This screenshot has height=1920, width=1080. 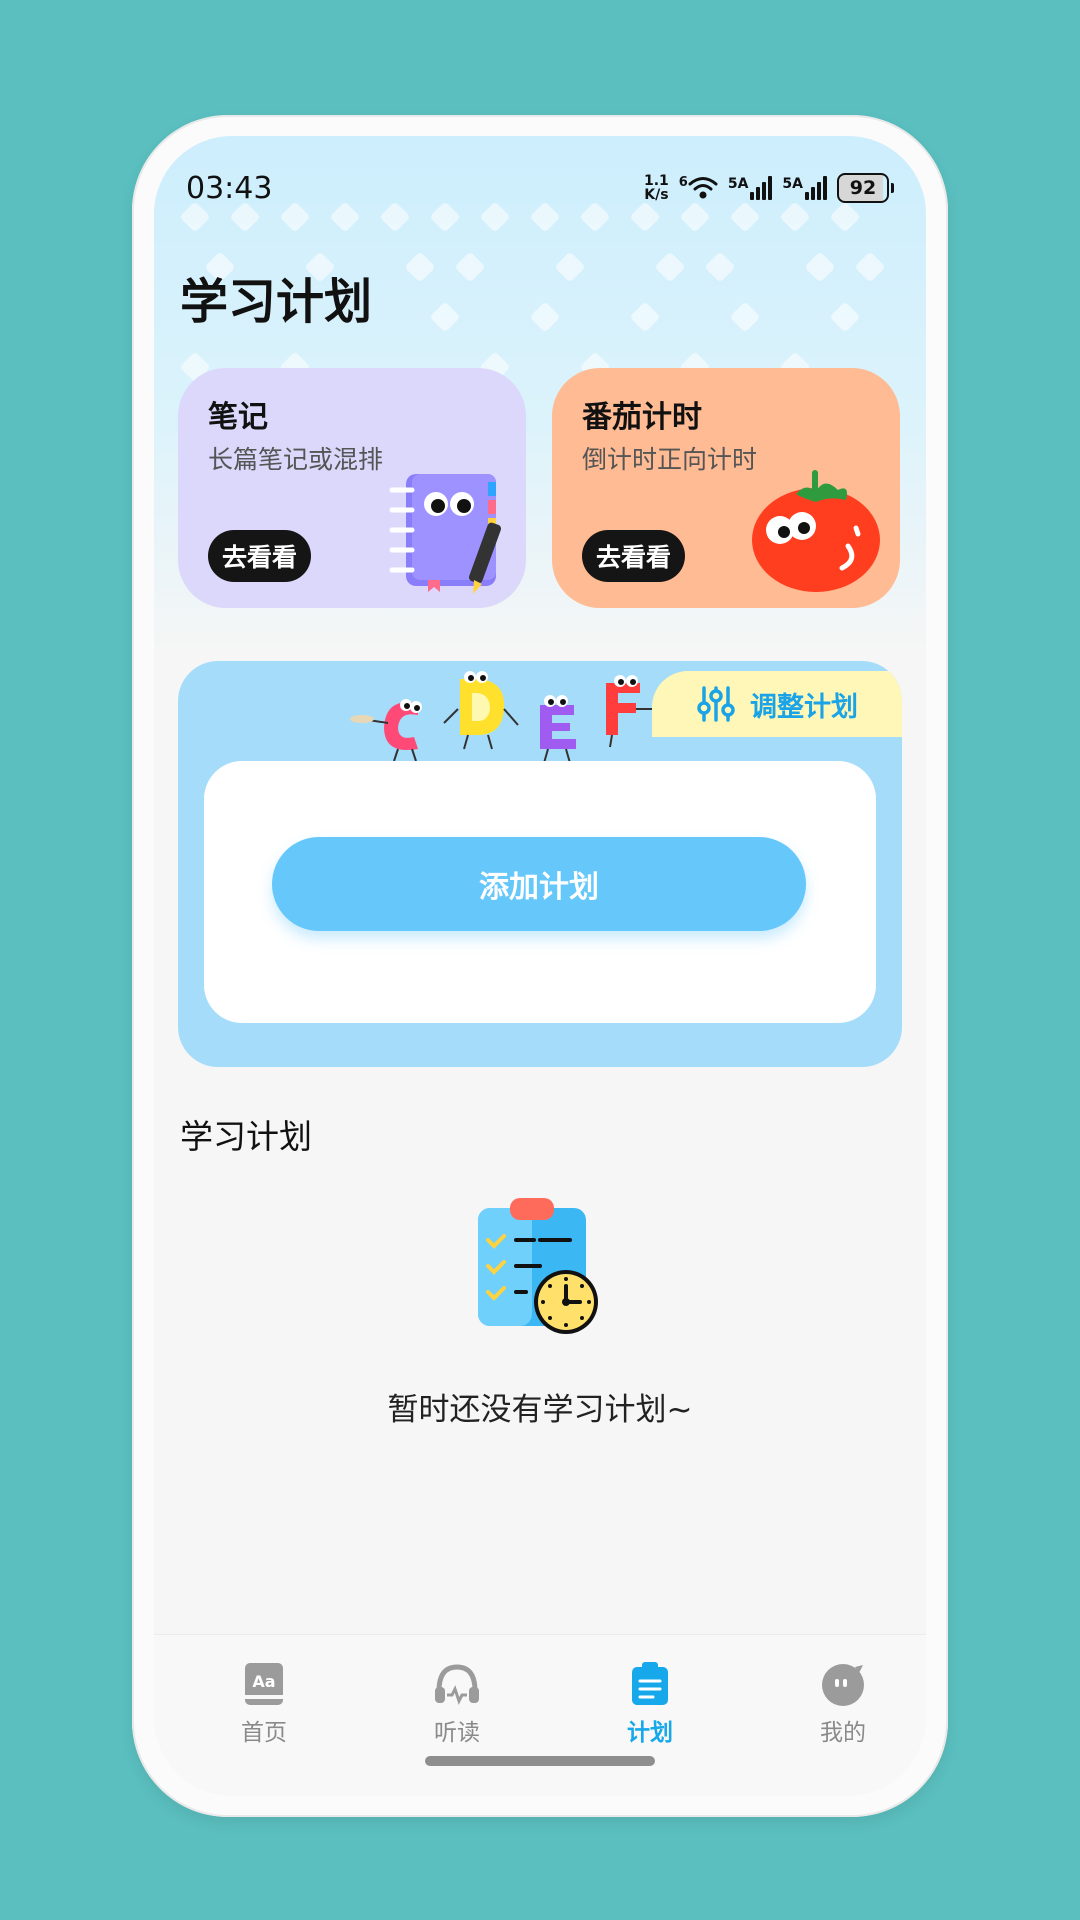 I want to click on tab-mine: 我的, so click(x=843, y=1706).